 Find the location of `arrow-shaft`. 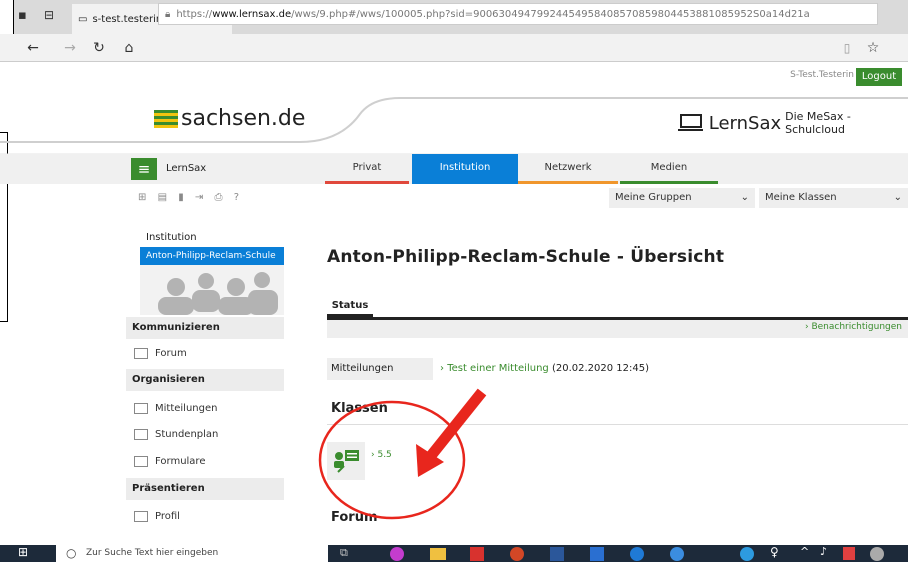

arrow-shaft is located at coordinates (456, 424).